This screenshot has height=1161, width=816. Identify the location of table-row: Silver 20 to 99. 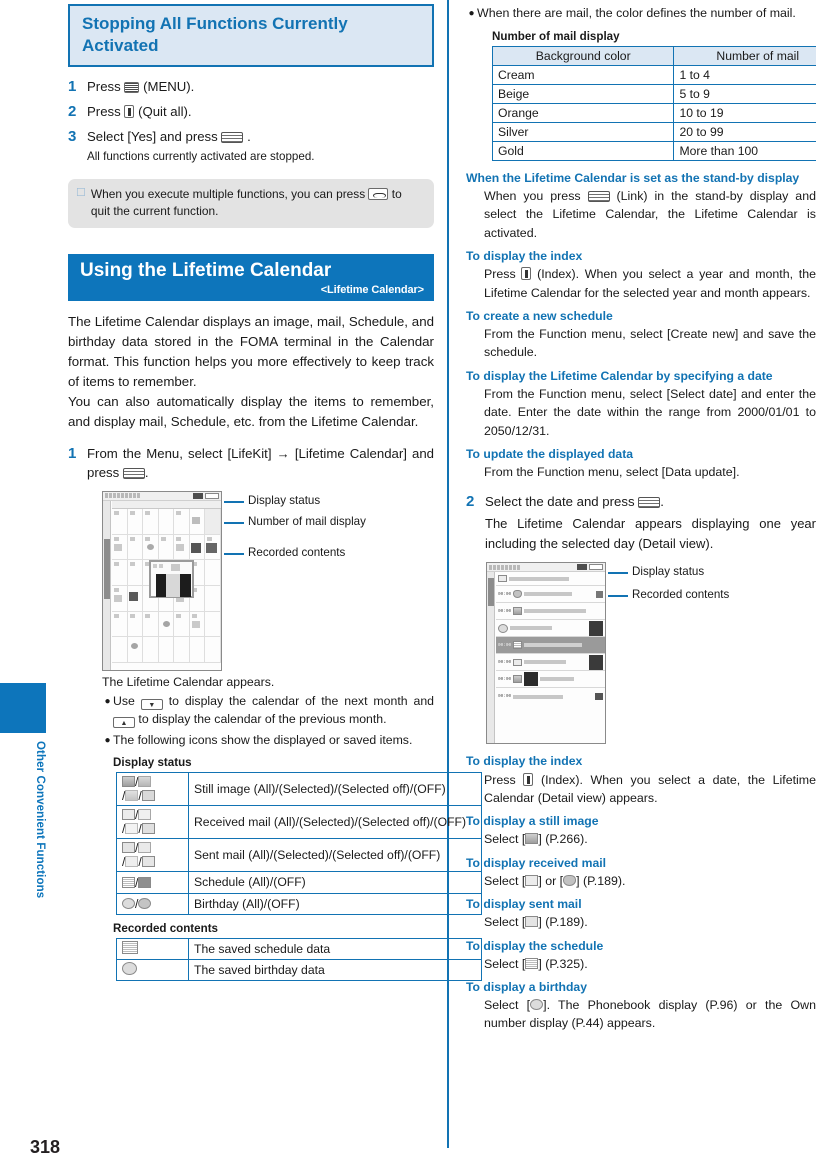
(653, 131).